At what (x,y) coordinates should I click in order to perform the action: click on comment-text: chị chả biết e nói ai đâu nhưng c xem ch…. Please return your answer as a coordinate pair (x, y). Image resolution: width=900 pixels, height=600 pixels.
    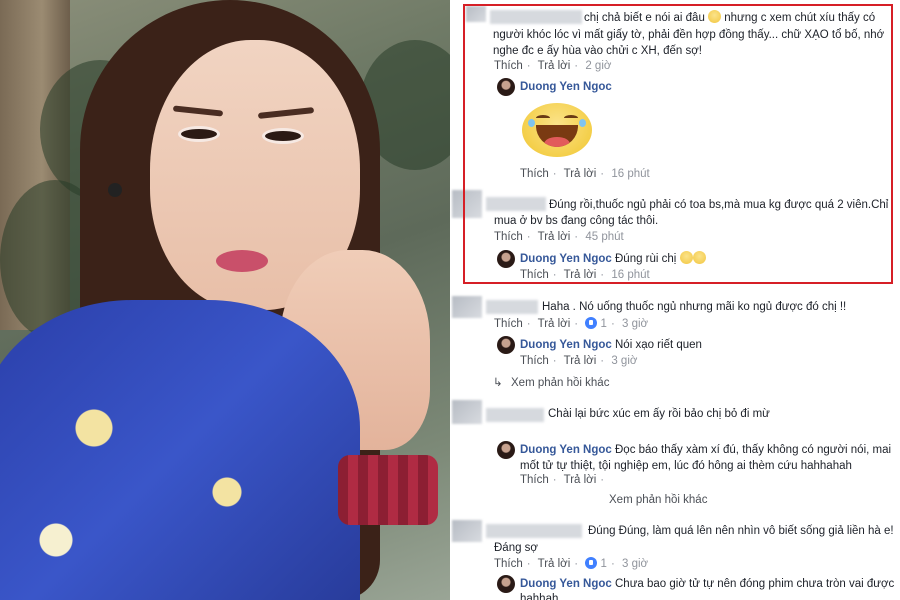
    Looking at the image, I should click on (730, 17).